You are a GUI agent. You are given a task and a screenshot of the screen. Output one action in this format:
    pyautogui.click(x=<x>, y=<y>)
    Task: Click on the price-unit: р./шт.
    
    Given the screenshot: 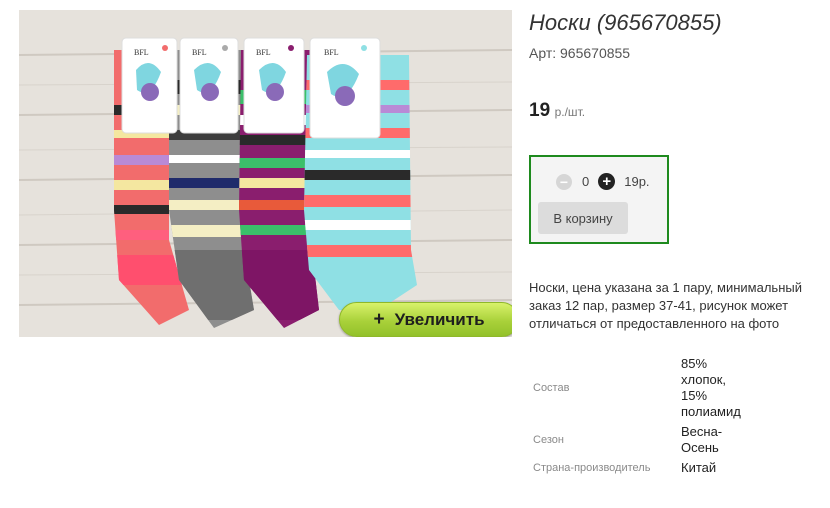 What is the action you would take?
    pyautogui.click(x=570, y=112)
    